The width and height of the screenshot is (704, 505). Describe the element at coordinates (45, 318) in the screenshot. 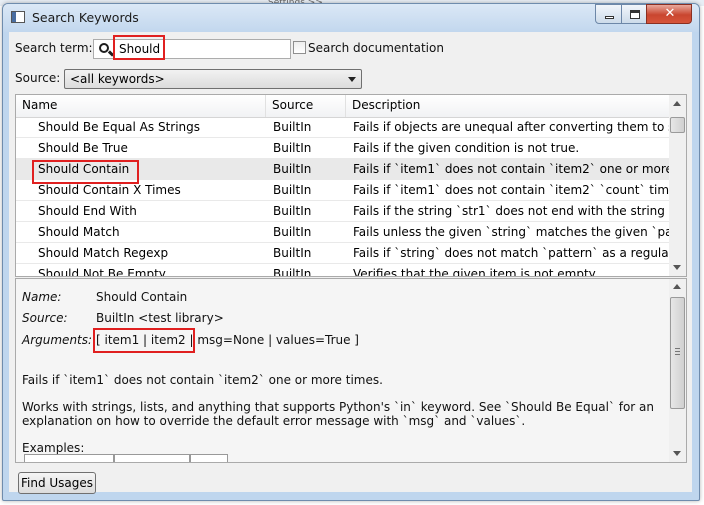

I see `details-source-label: Source:` at that location.